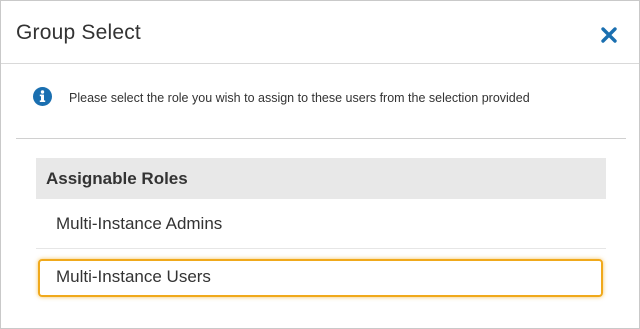  What do you see at coordinates (321, 178) in the screenshot?
I see `roles-list-header: Assignable Roles` at bounding box center [321, 178].